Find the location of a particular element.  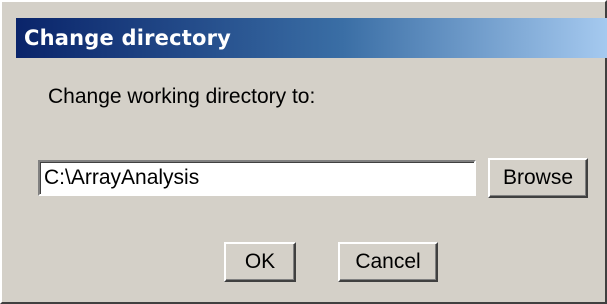

dialog-title: Change directory is located at coordinates (128, 38).